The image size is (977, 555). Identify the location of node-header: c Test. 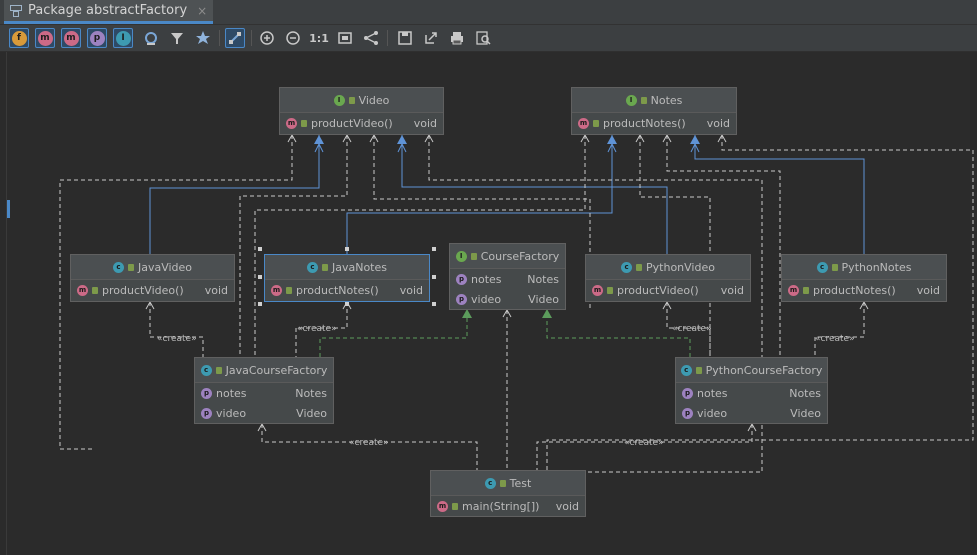
(508, 483).